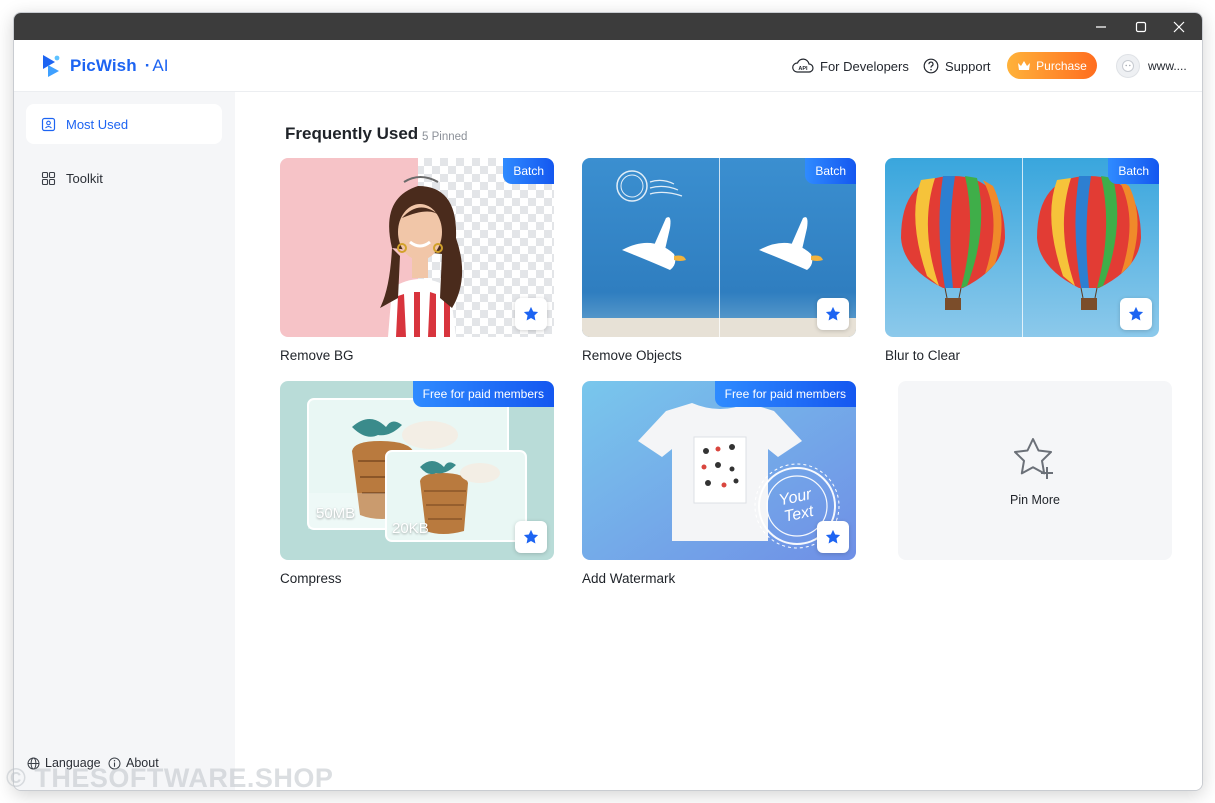 This screenshot has width=1215, height=803. I want to click on pinned-count: 5 Pinned, so click(445, 137).